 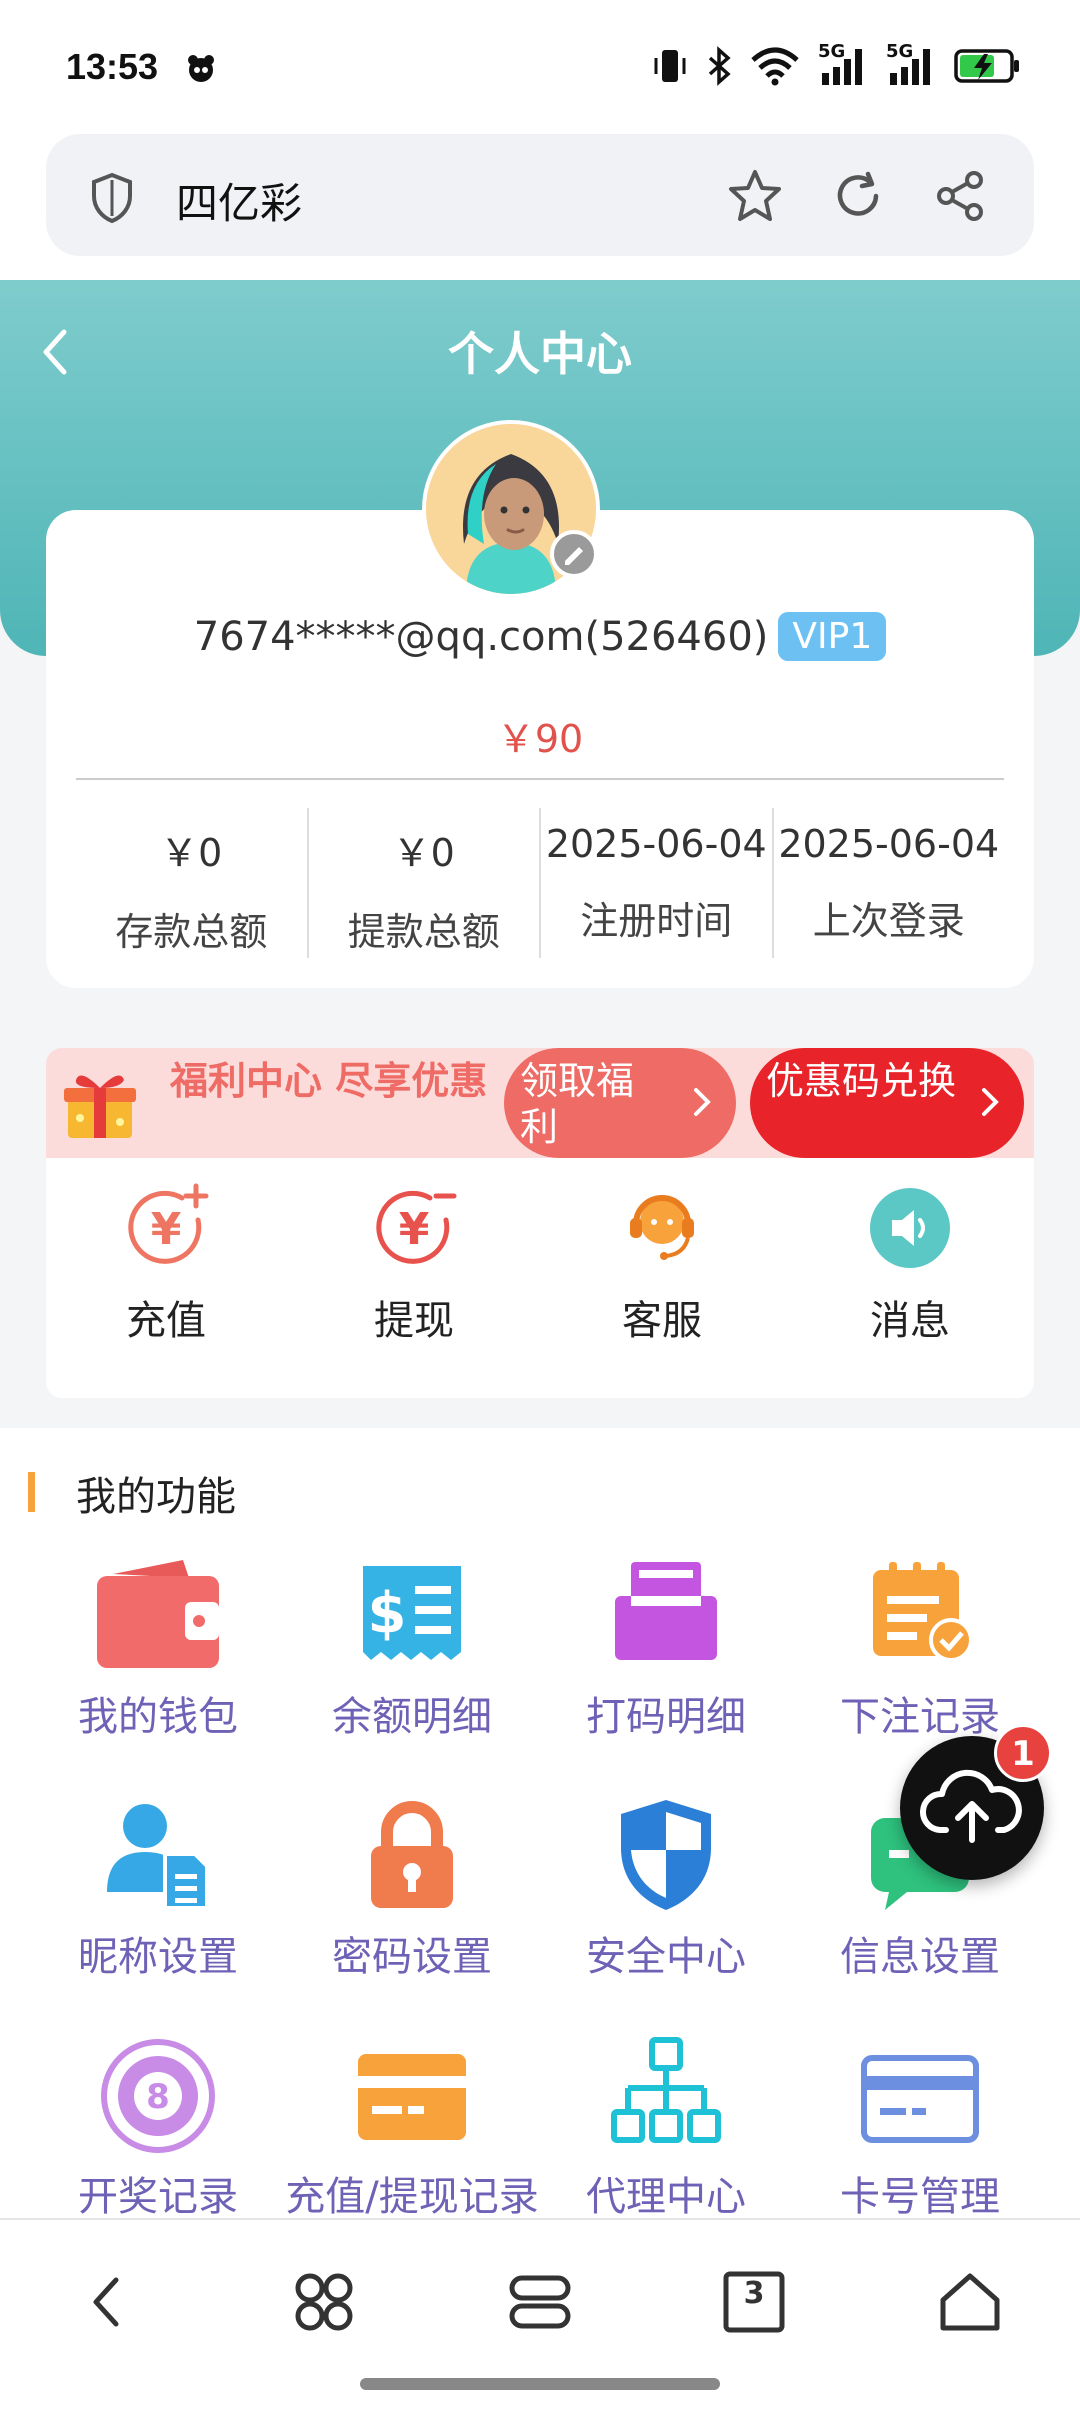 What do you see at coordinates (666, 1855) in the screenshot?
I see `security-shield-icon` at bounding box center [666, 1855].